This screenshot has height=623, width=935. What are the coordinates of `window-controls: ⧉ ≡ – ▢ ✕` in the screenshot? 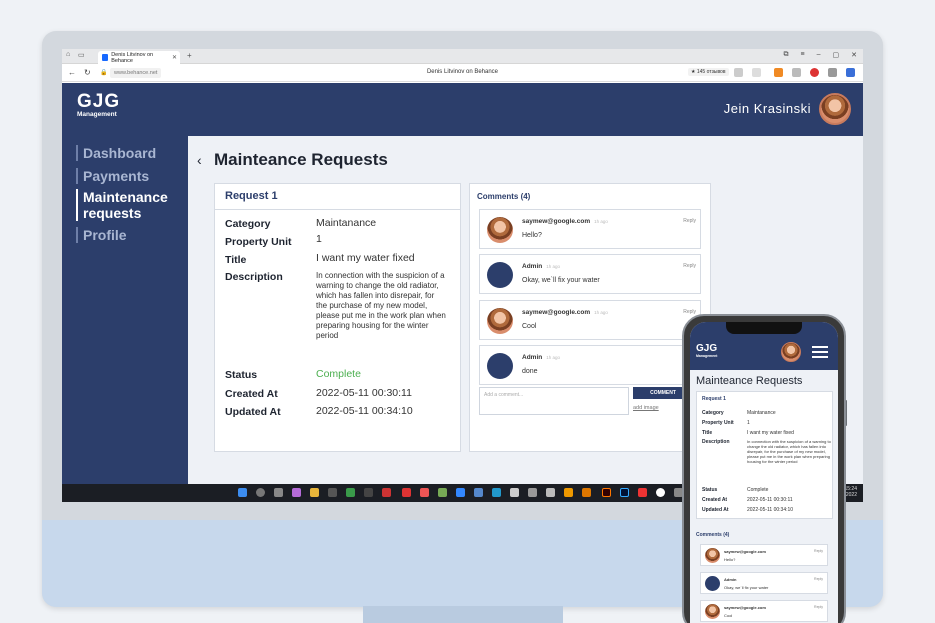 It's located at (821, 55).